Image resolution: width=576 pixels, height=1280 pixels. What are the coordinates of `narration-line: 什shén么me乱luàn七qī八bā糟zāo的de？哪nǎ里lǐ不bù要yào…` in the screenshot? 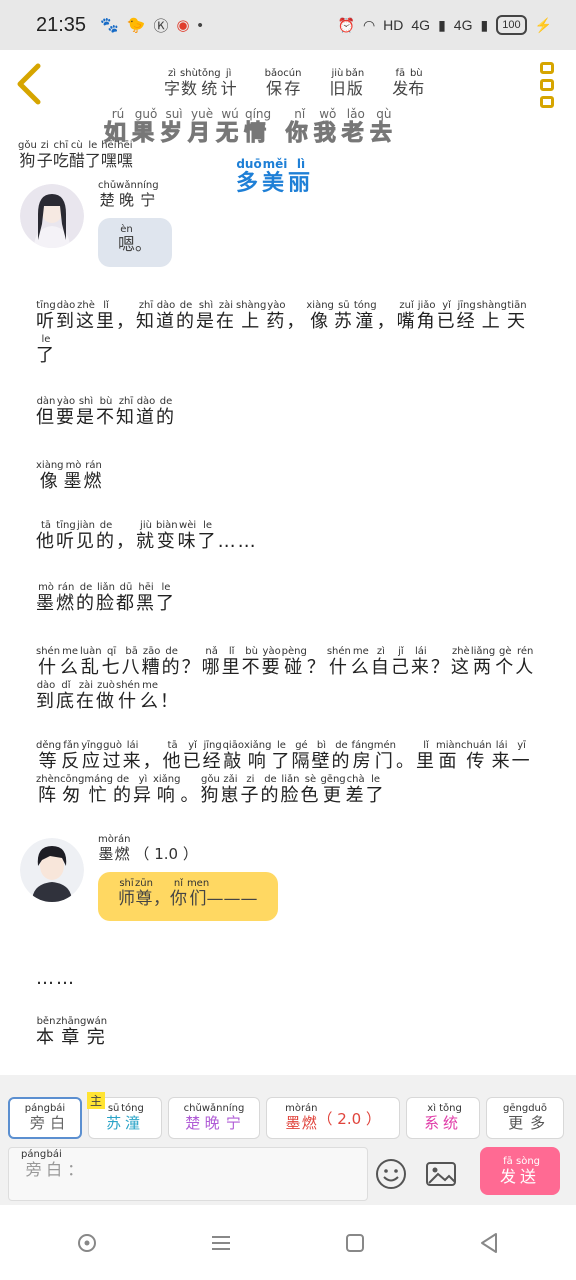 It's located at (291, 682).